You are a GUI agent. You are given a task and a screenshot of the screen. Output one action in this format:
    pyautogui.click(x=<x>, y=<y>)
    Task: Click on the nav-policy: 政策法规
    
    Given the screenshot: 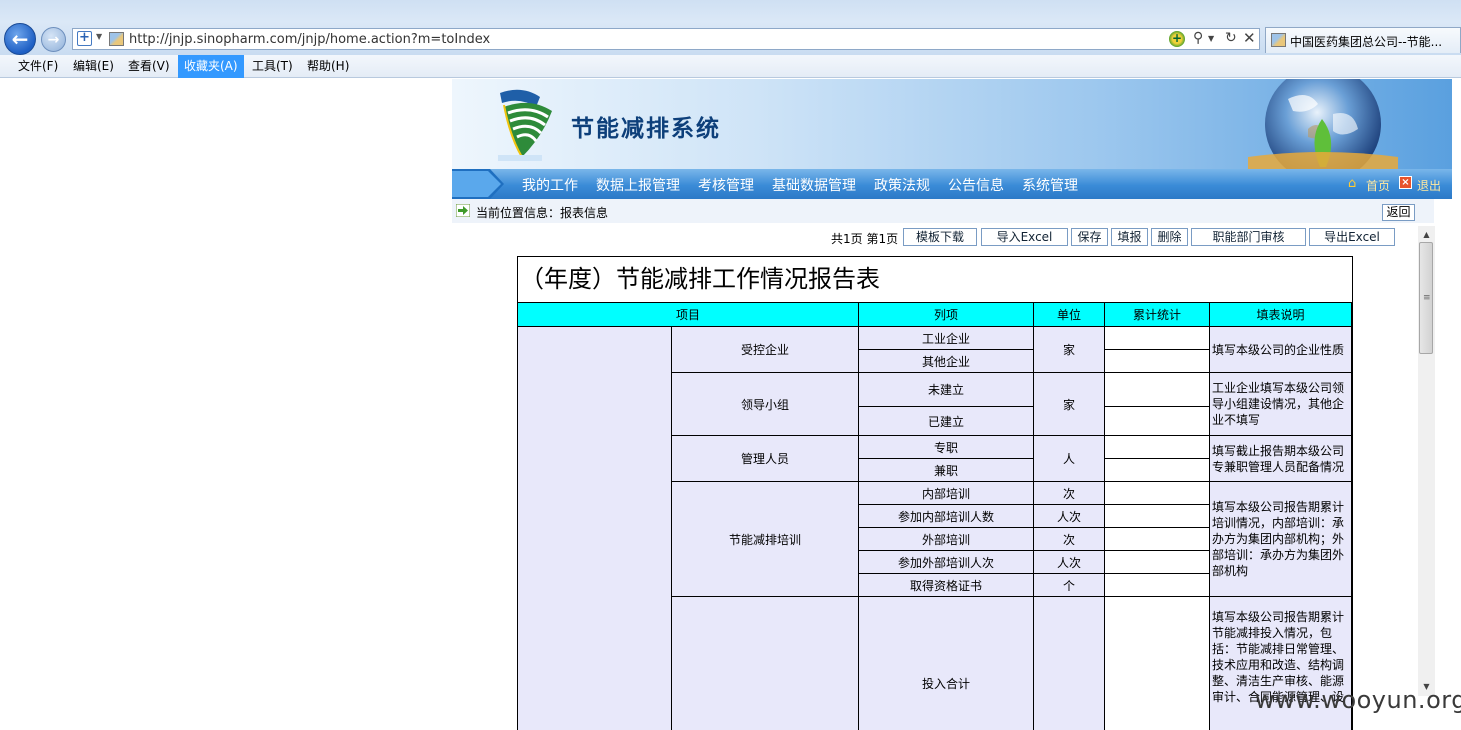 What is the action you would take?
    pyautogui.click(x=902, y=185)
    